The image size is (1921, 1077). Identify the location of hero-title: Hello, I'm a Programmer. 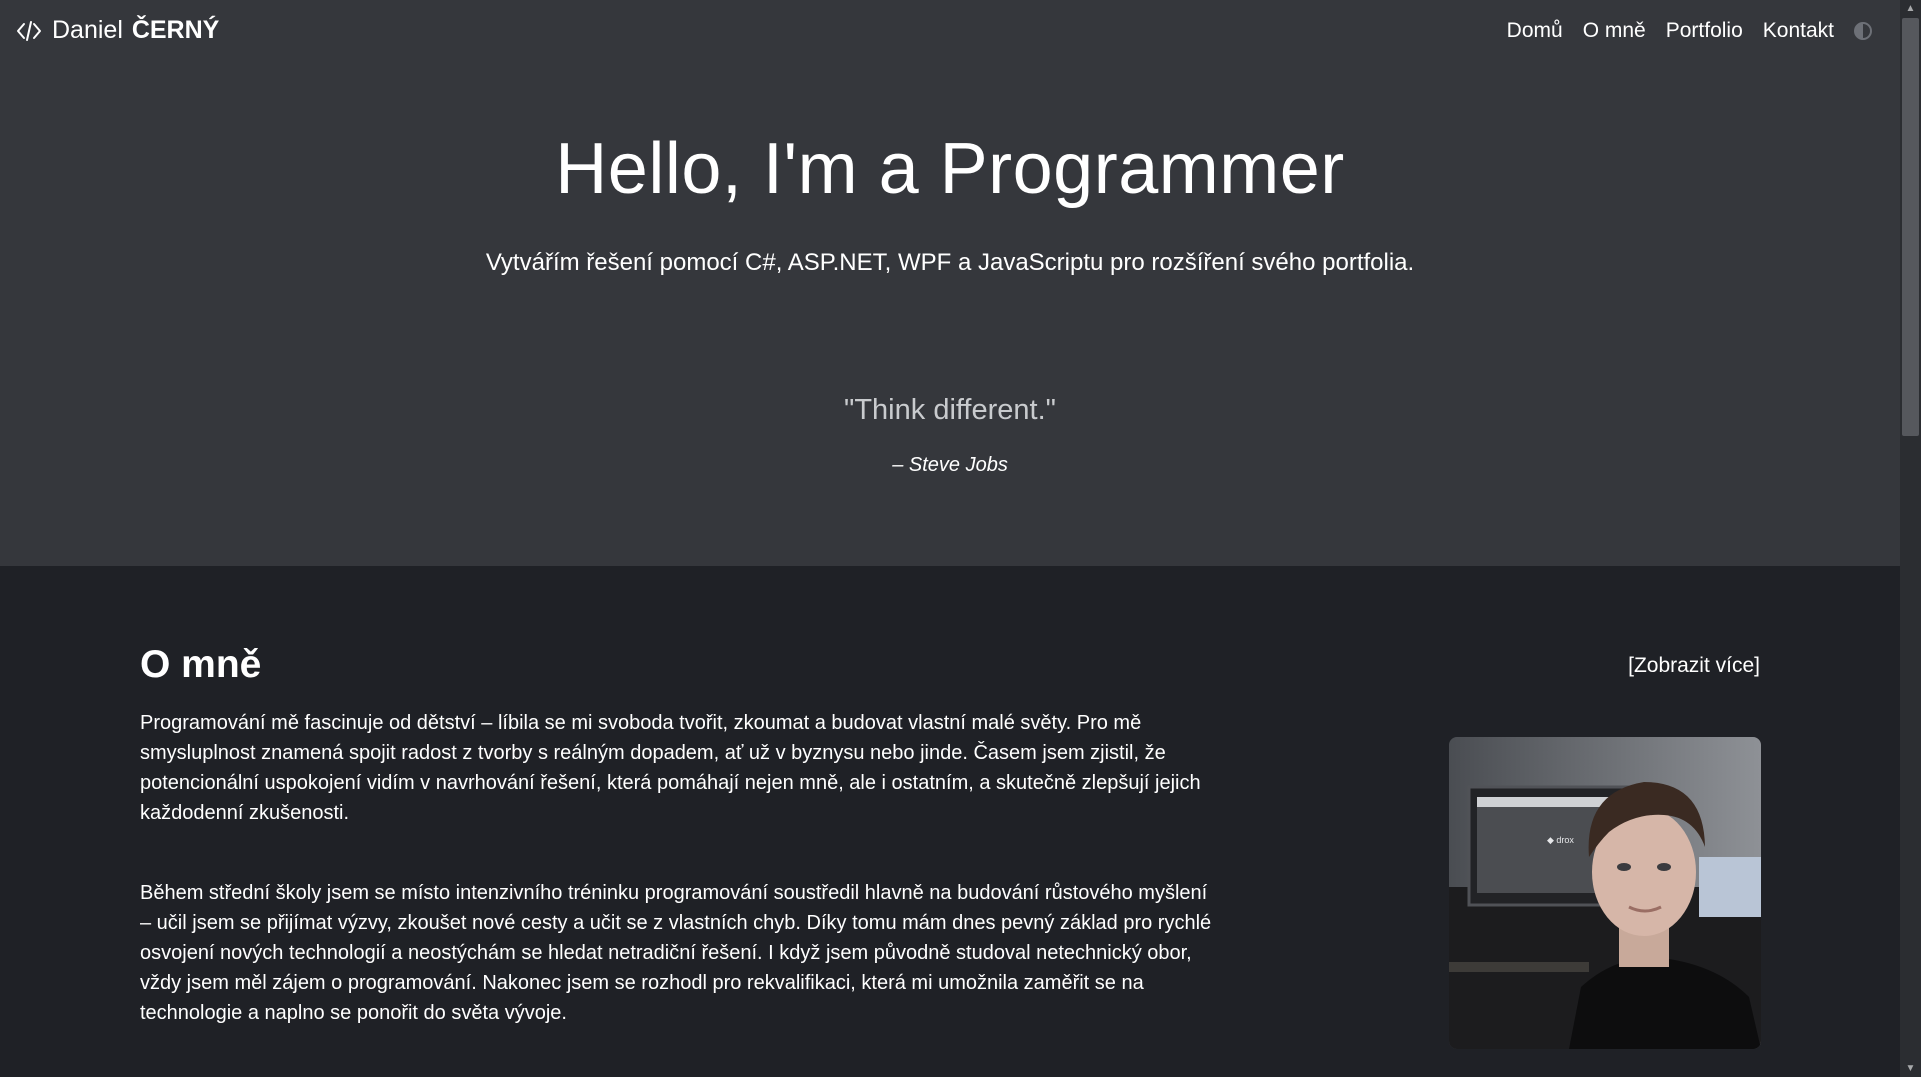
(950, 169).